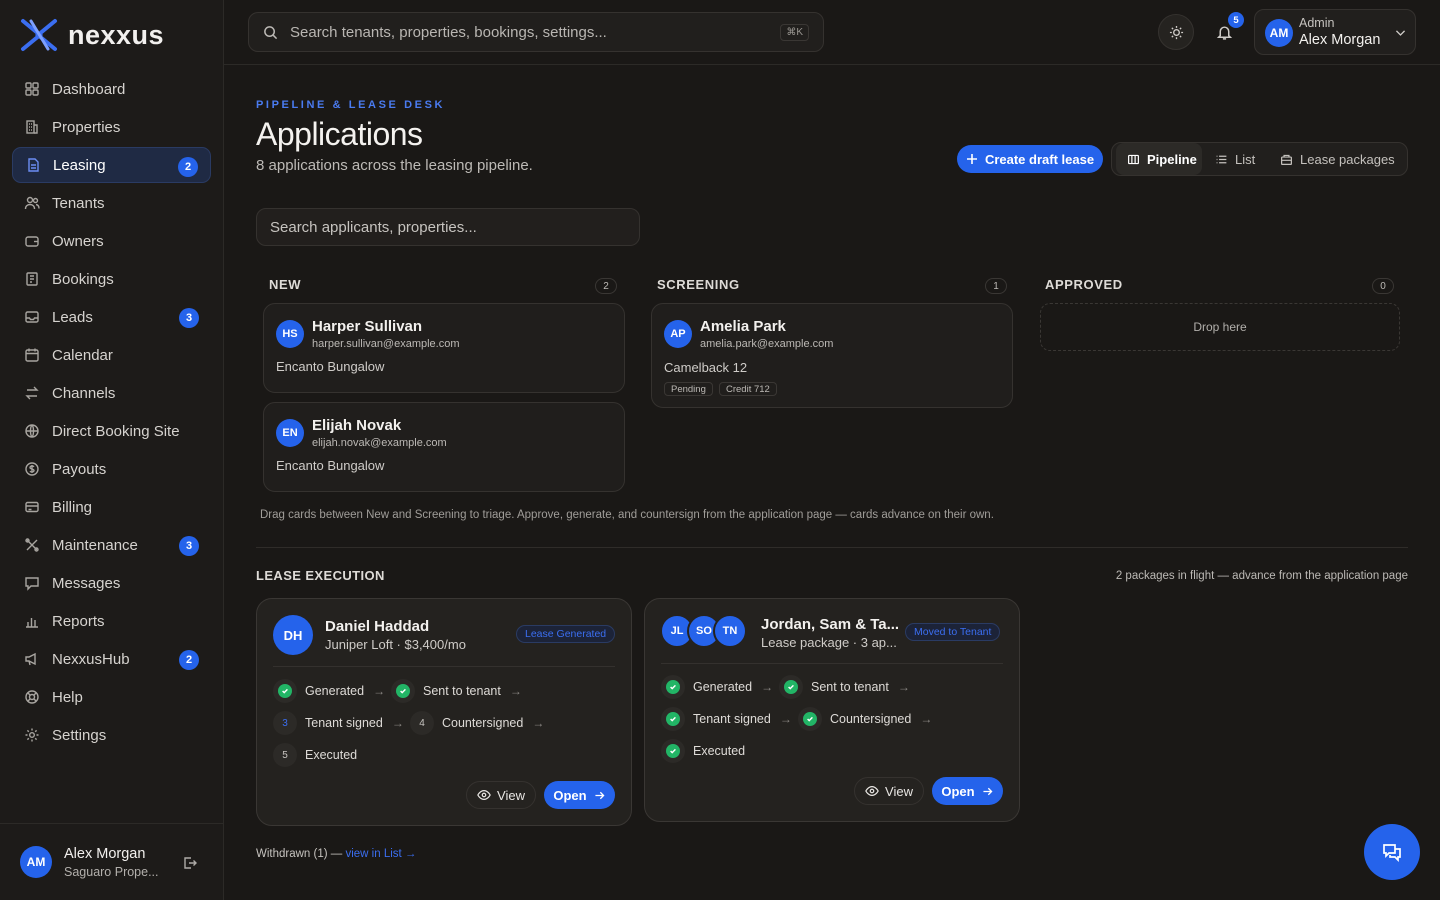 The width and height of the screenshot is (1440, 900). Describe the element at coordinates (78, 241) in the screenshot. I see `sidebar-item-label: Owners` at that location.